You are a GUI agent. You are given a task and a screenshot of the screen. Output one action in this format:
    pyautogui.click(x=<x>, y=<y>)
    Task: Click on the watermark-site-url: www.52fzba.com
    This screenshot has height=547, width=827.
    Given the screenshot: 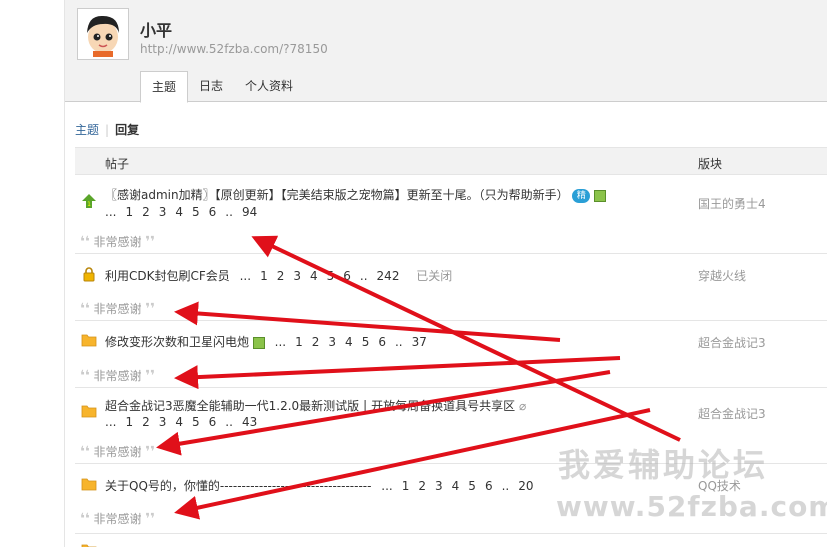 What is the action you would take?
    pyautogui.click(x=691, y=506)
    